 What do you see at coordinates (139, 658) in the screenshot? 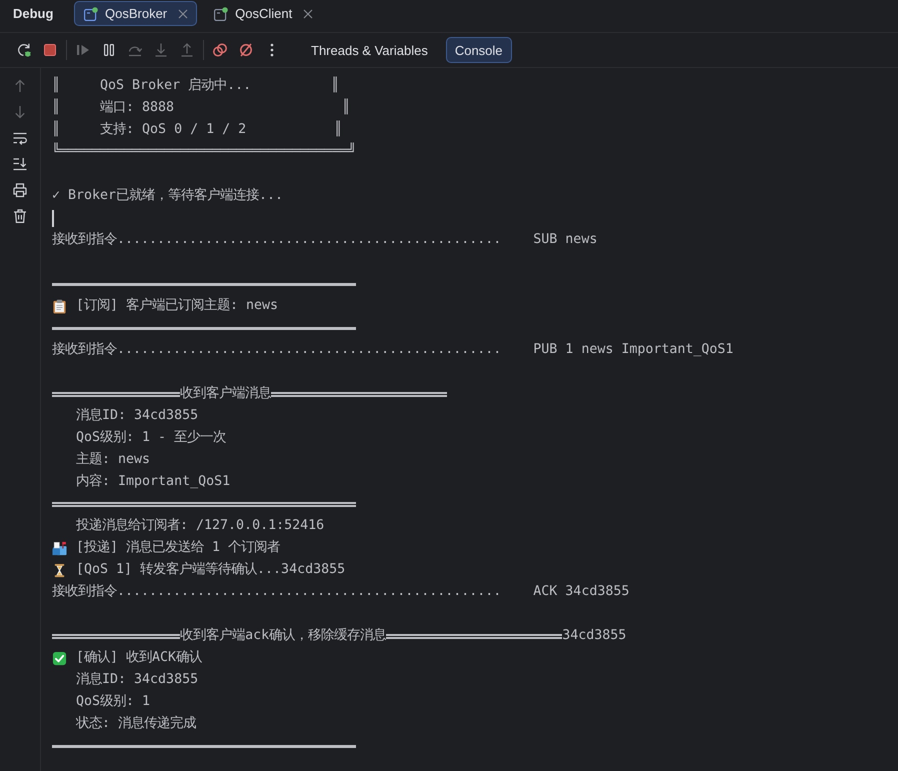
I see `log-line: [确认] 收到ACK确认` at bounding box center [139, 658].